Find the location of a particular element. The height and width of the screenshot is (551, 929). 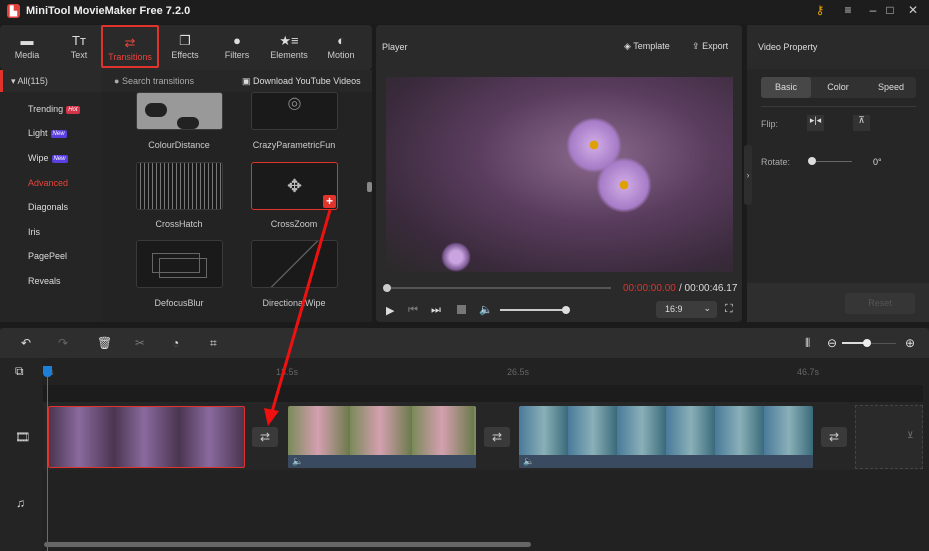

annotation-arrow is located at coordinates (298, 317).